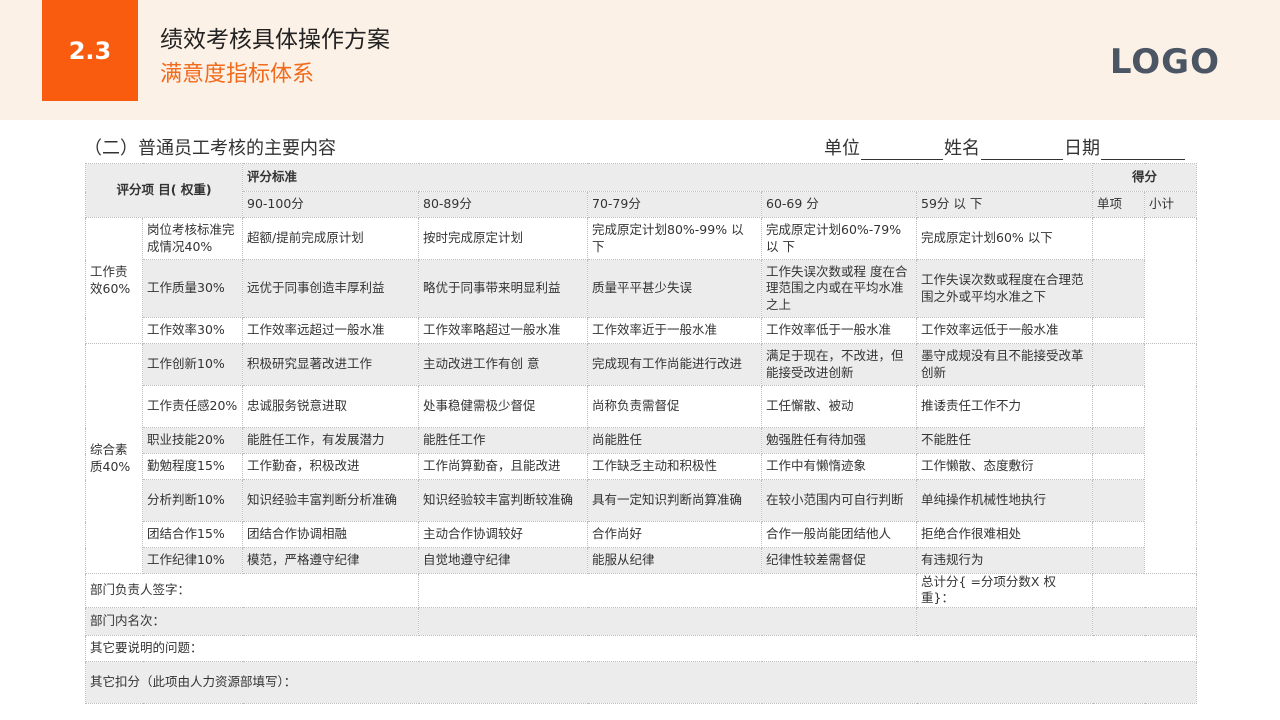 This screenshot has width=1280, height=720. I want to click on criteria-cell: 工作效率远超过一般水准, so click(331, 330).